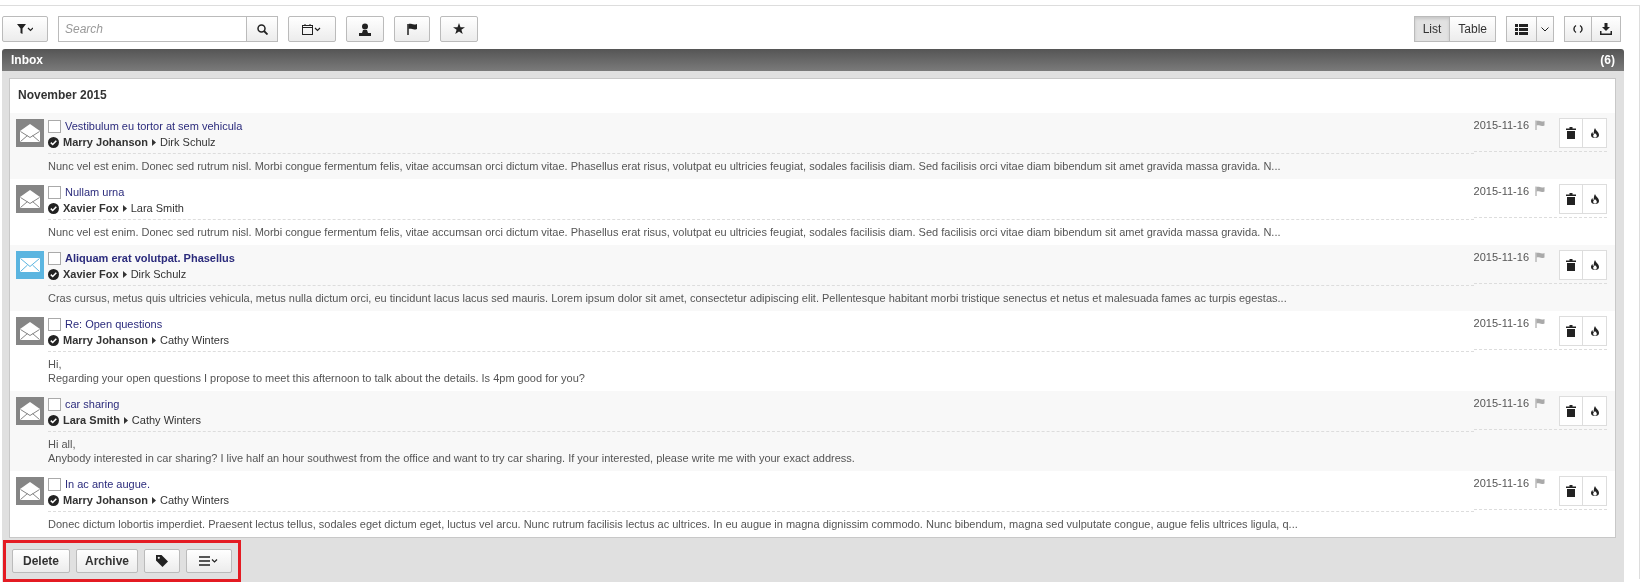 The height and width of the screenshot is (582, 1645). I want to click on filter-button, so click(25, 29).